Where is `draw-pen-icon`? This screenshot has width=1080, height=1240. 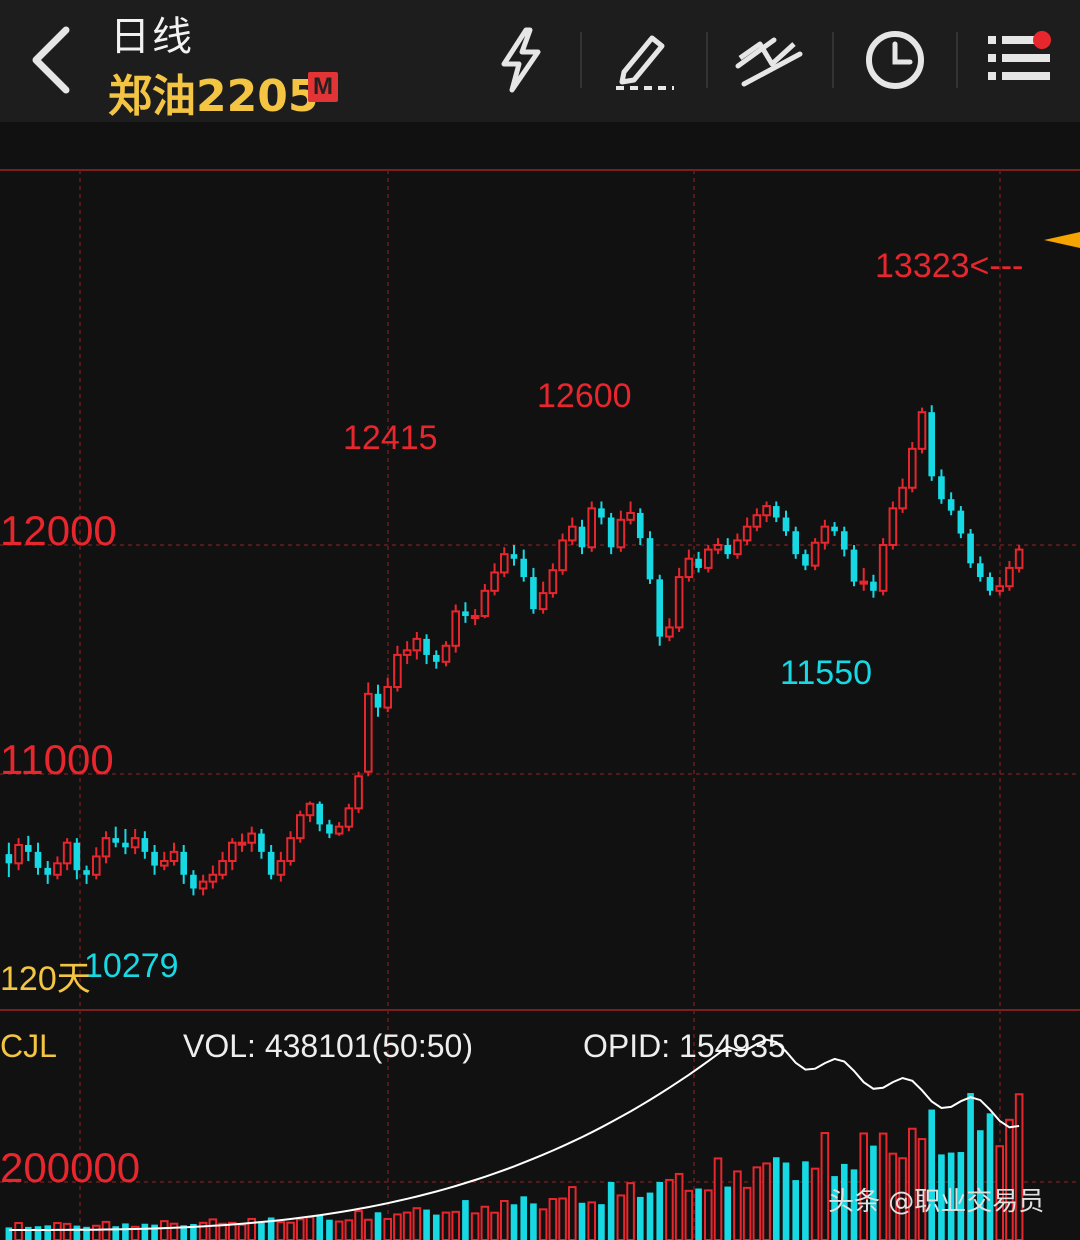
draw-pen-icon is located at coordinates (643, 60).